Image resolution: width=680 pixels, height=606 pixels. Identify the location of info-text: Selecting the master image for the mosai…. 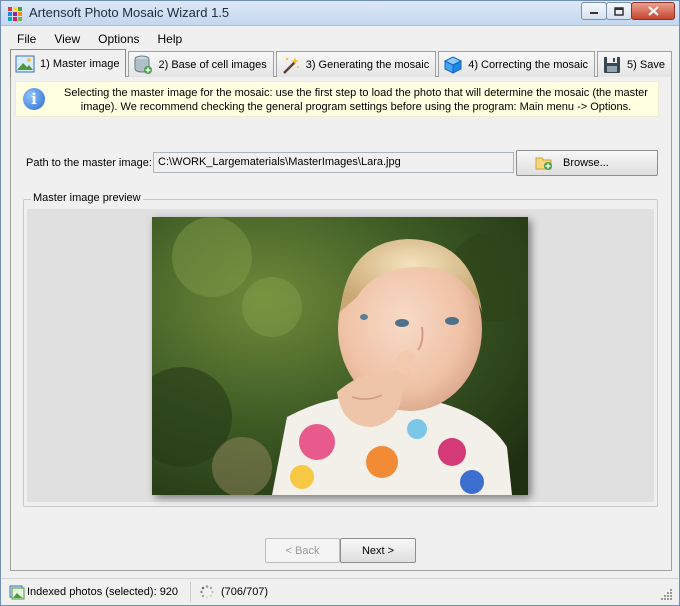
(356, 100).